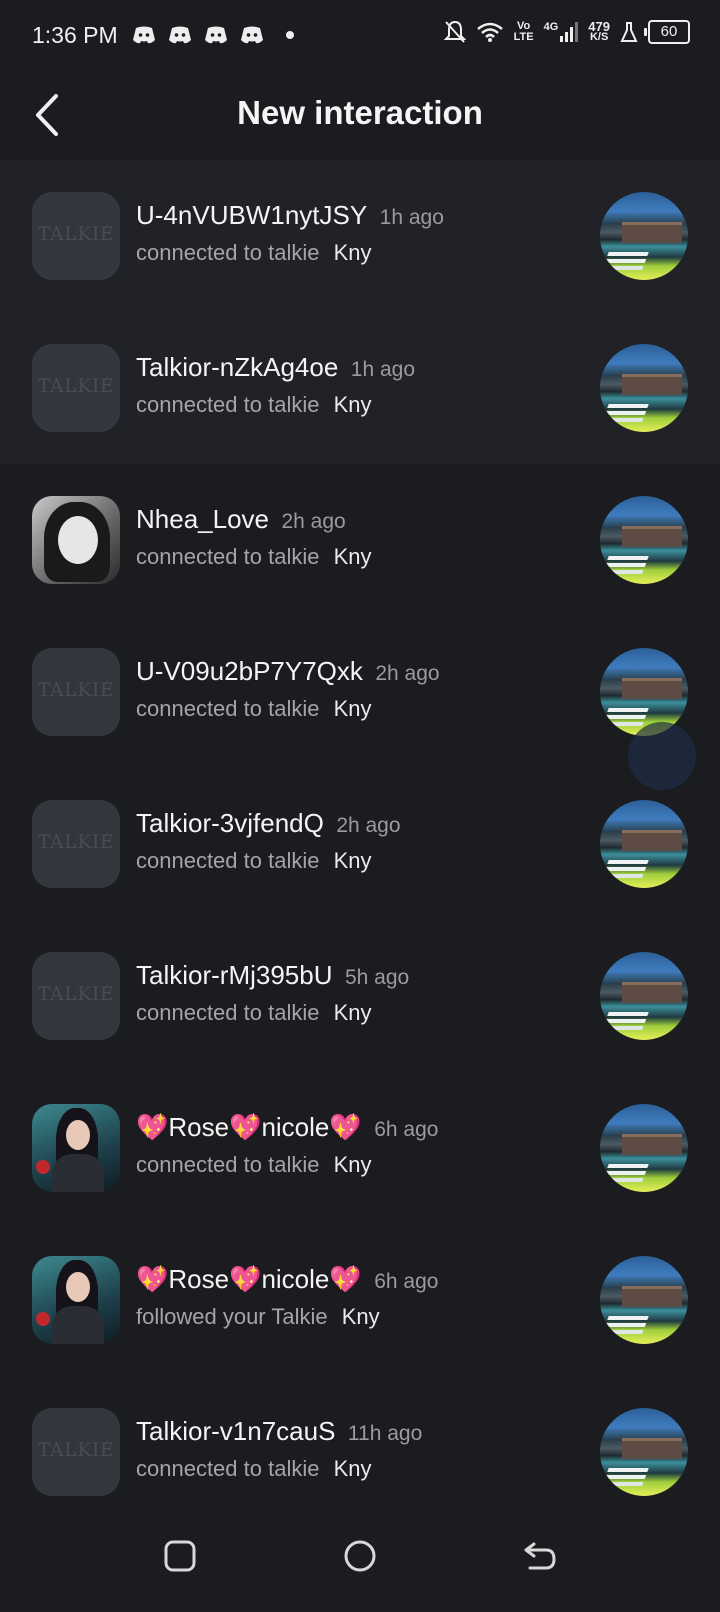 The image size is (720, 1612). I want to click on signal-indicator: 4G, so click(561, 32).